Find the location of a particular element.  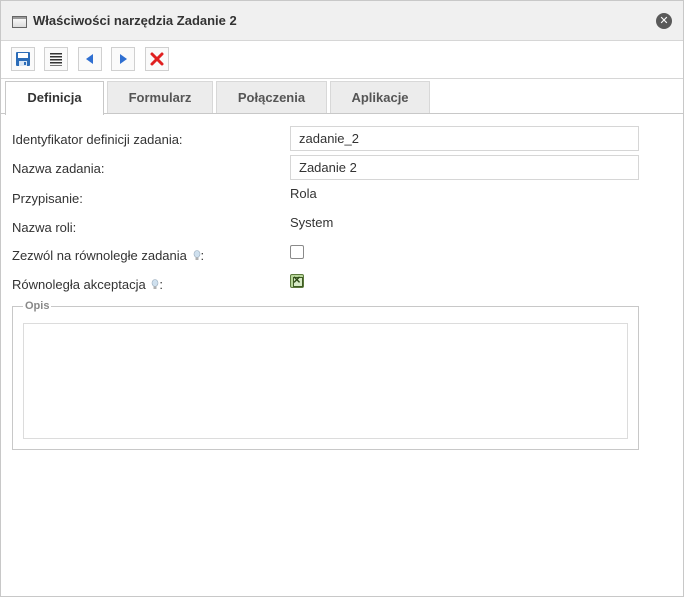

parallel-accept-colon: : is located at coordinates (161, 284).